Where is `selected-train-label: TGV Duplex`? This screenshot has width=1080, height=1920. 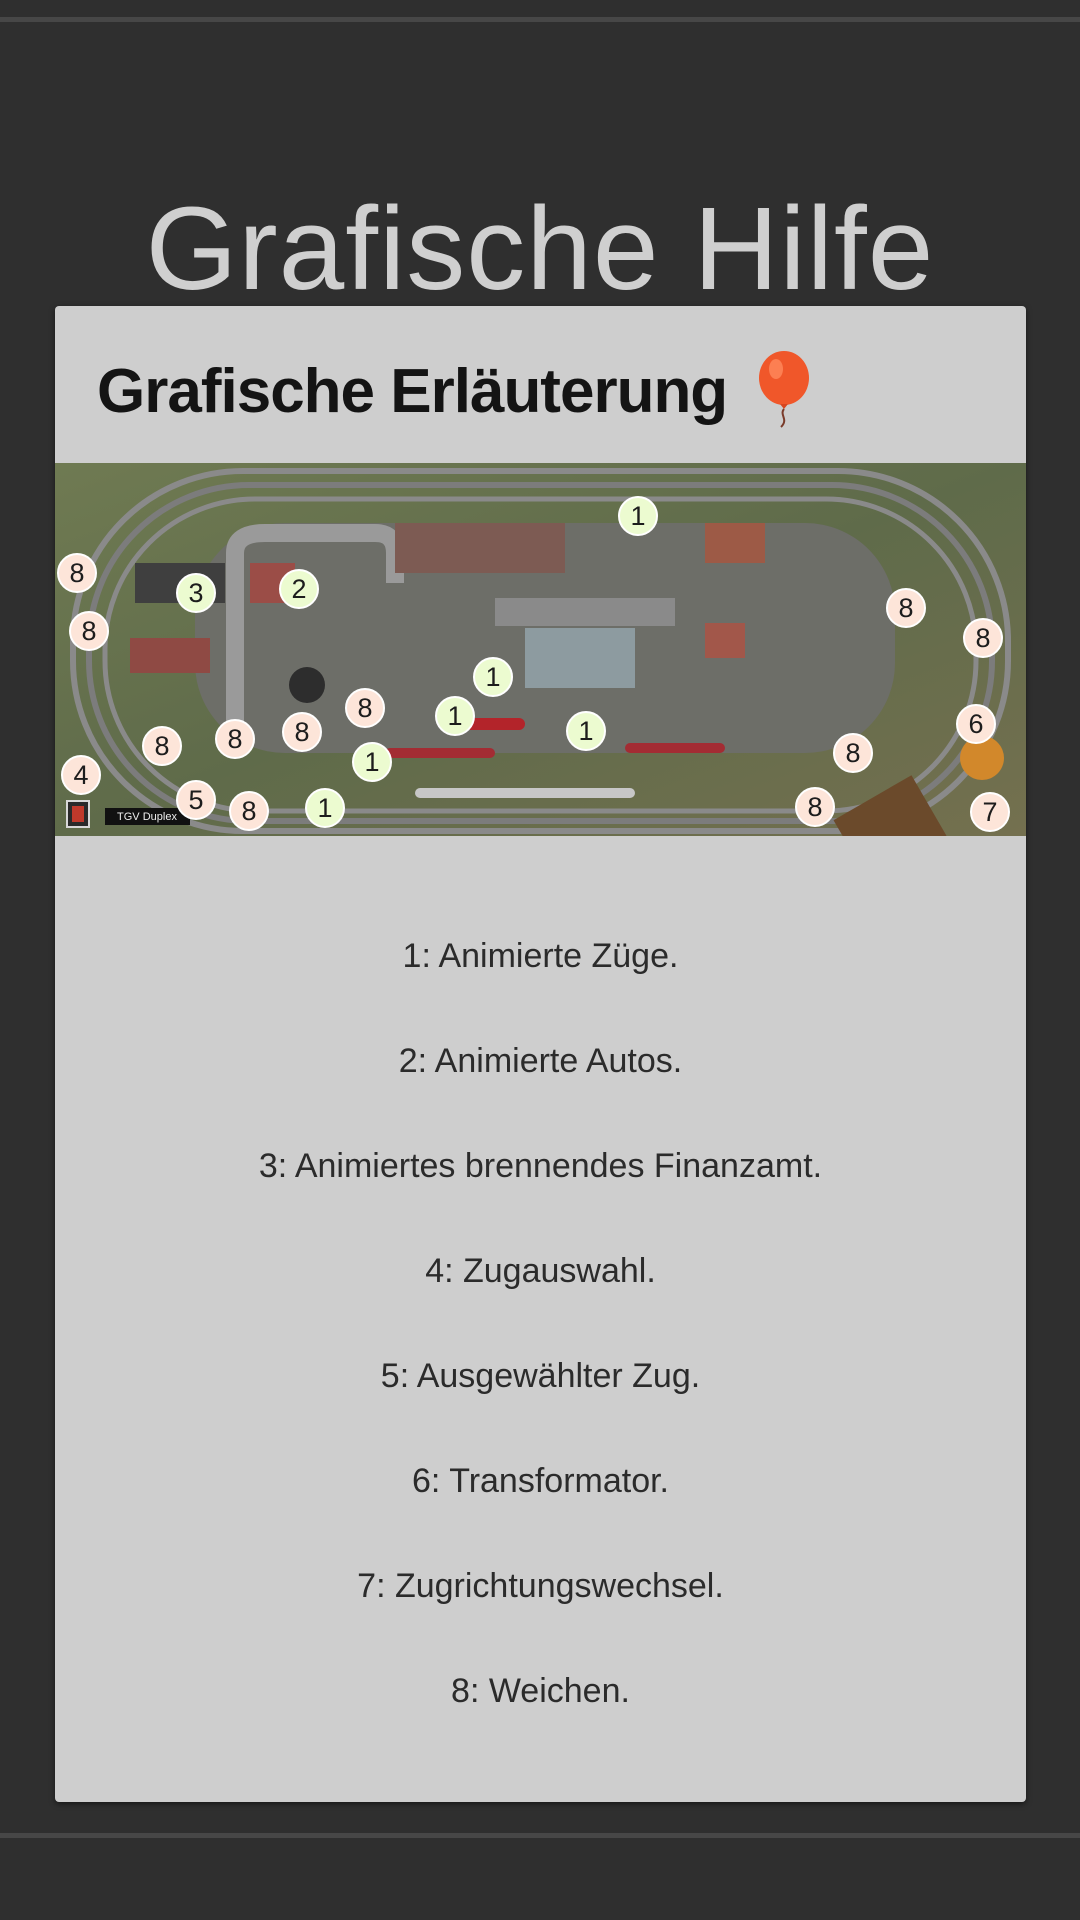
selected-train-label: TGV Duplex is located at coordinates (147, 817).